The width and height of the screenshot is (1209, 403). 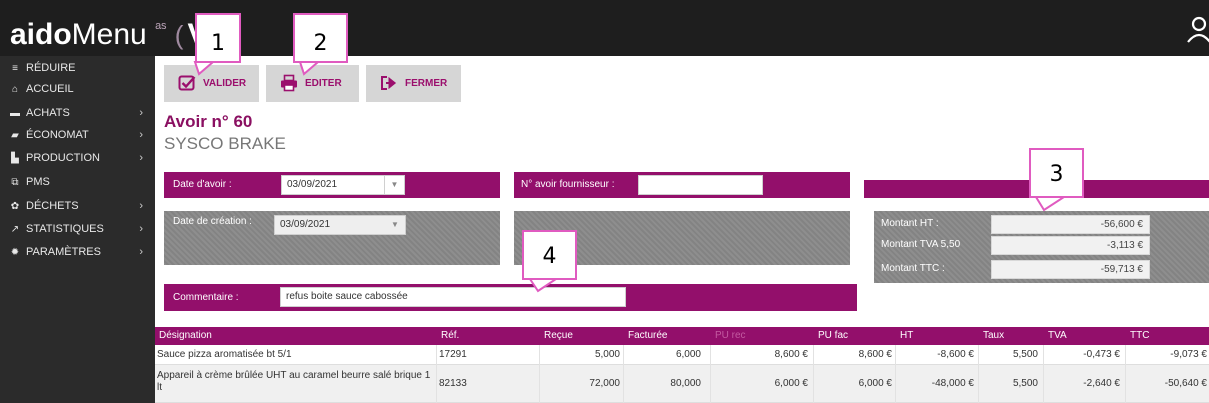 I want to click on total-value: -56,600 €, so click(x=1070, y=224).